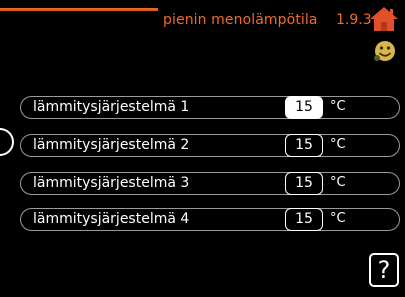 This screenshot has width=405, height=297. I want to click on row-label: lämmitysjärjestelmä 2, so click(111, 145).